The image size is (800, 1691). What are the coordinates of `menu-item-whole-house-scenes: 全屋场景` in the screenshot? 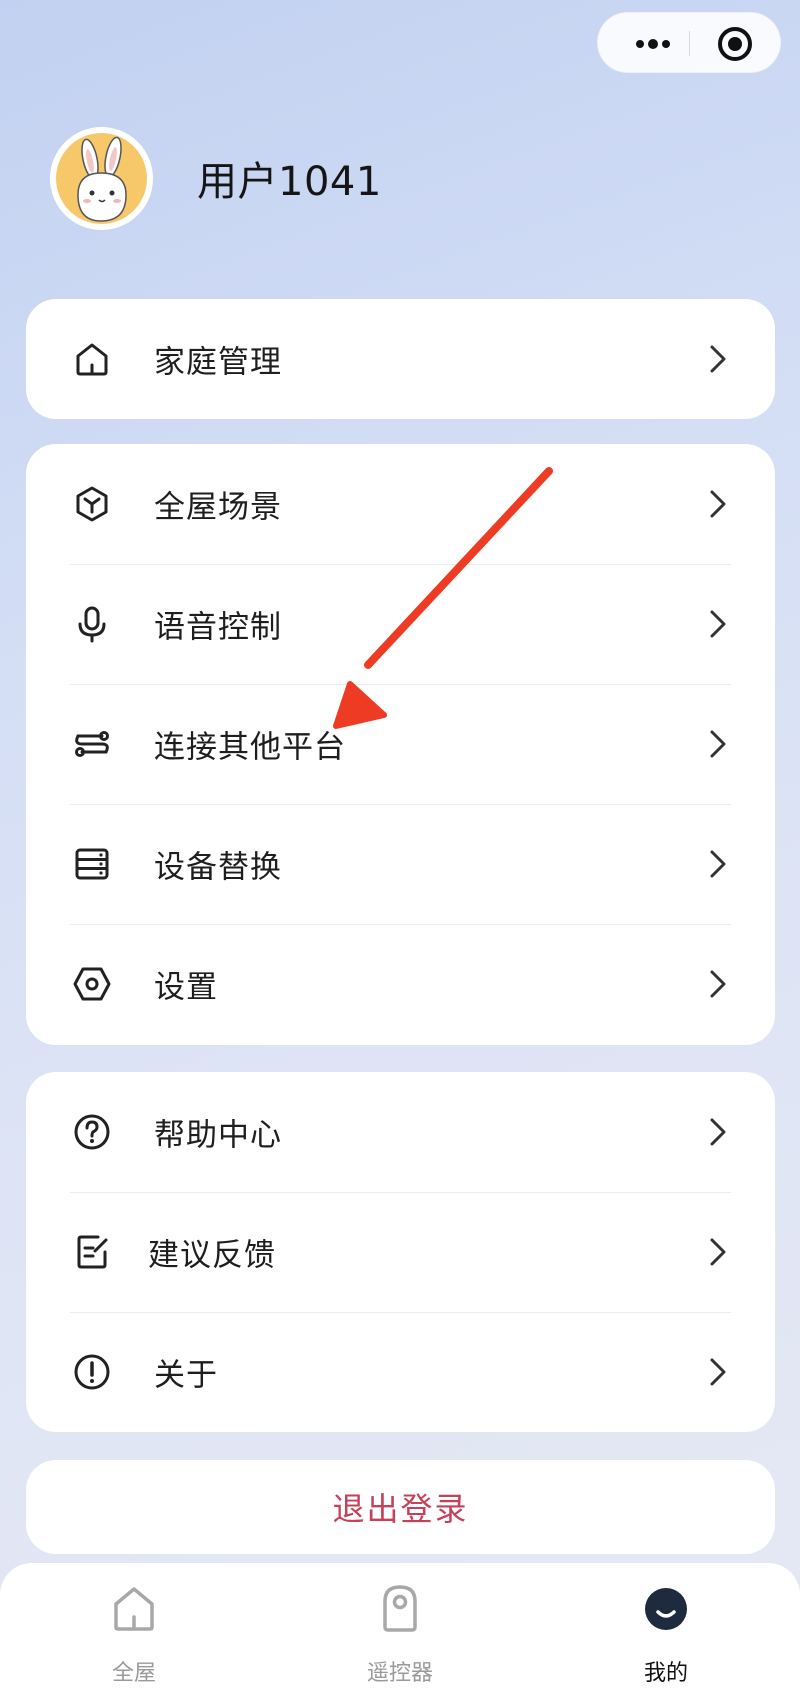 It's located at (400, 504).